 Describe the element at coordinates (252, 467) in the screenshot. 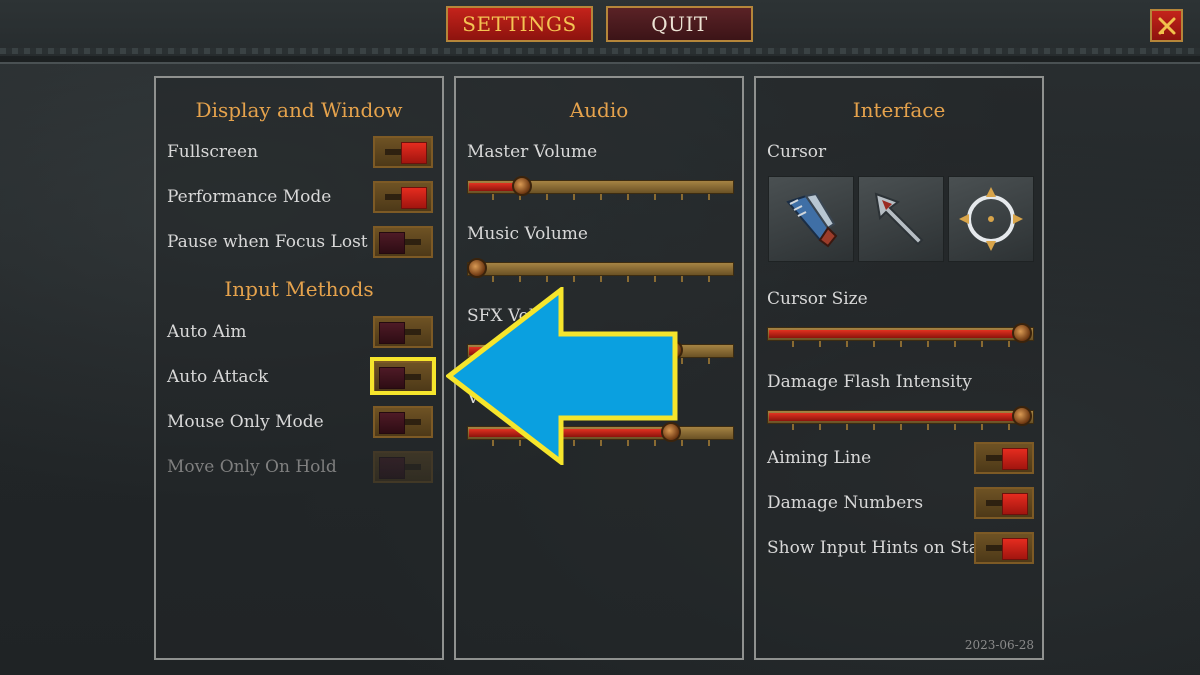

I see `move-only-on-hold-label: Move Only On Hold` at that location.